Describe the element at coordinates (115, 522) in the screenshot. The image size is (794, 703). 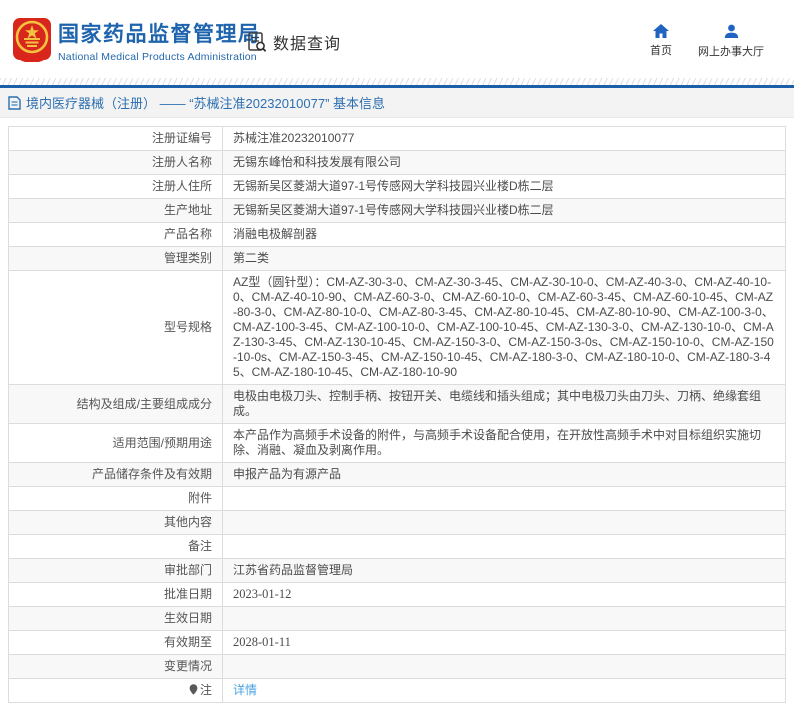
I see `row-label: 其他内容` at that location.